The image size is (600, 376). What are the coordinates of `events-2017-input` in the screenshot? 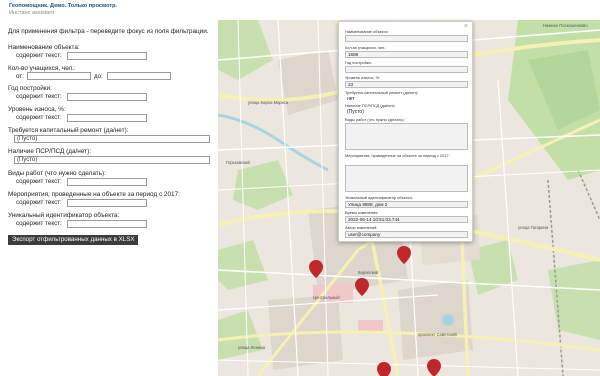 It's located at (107, 203).